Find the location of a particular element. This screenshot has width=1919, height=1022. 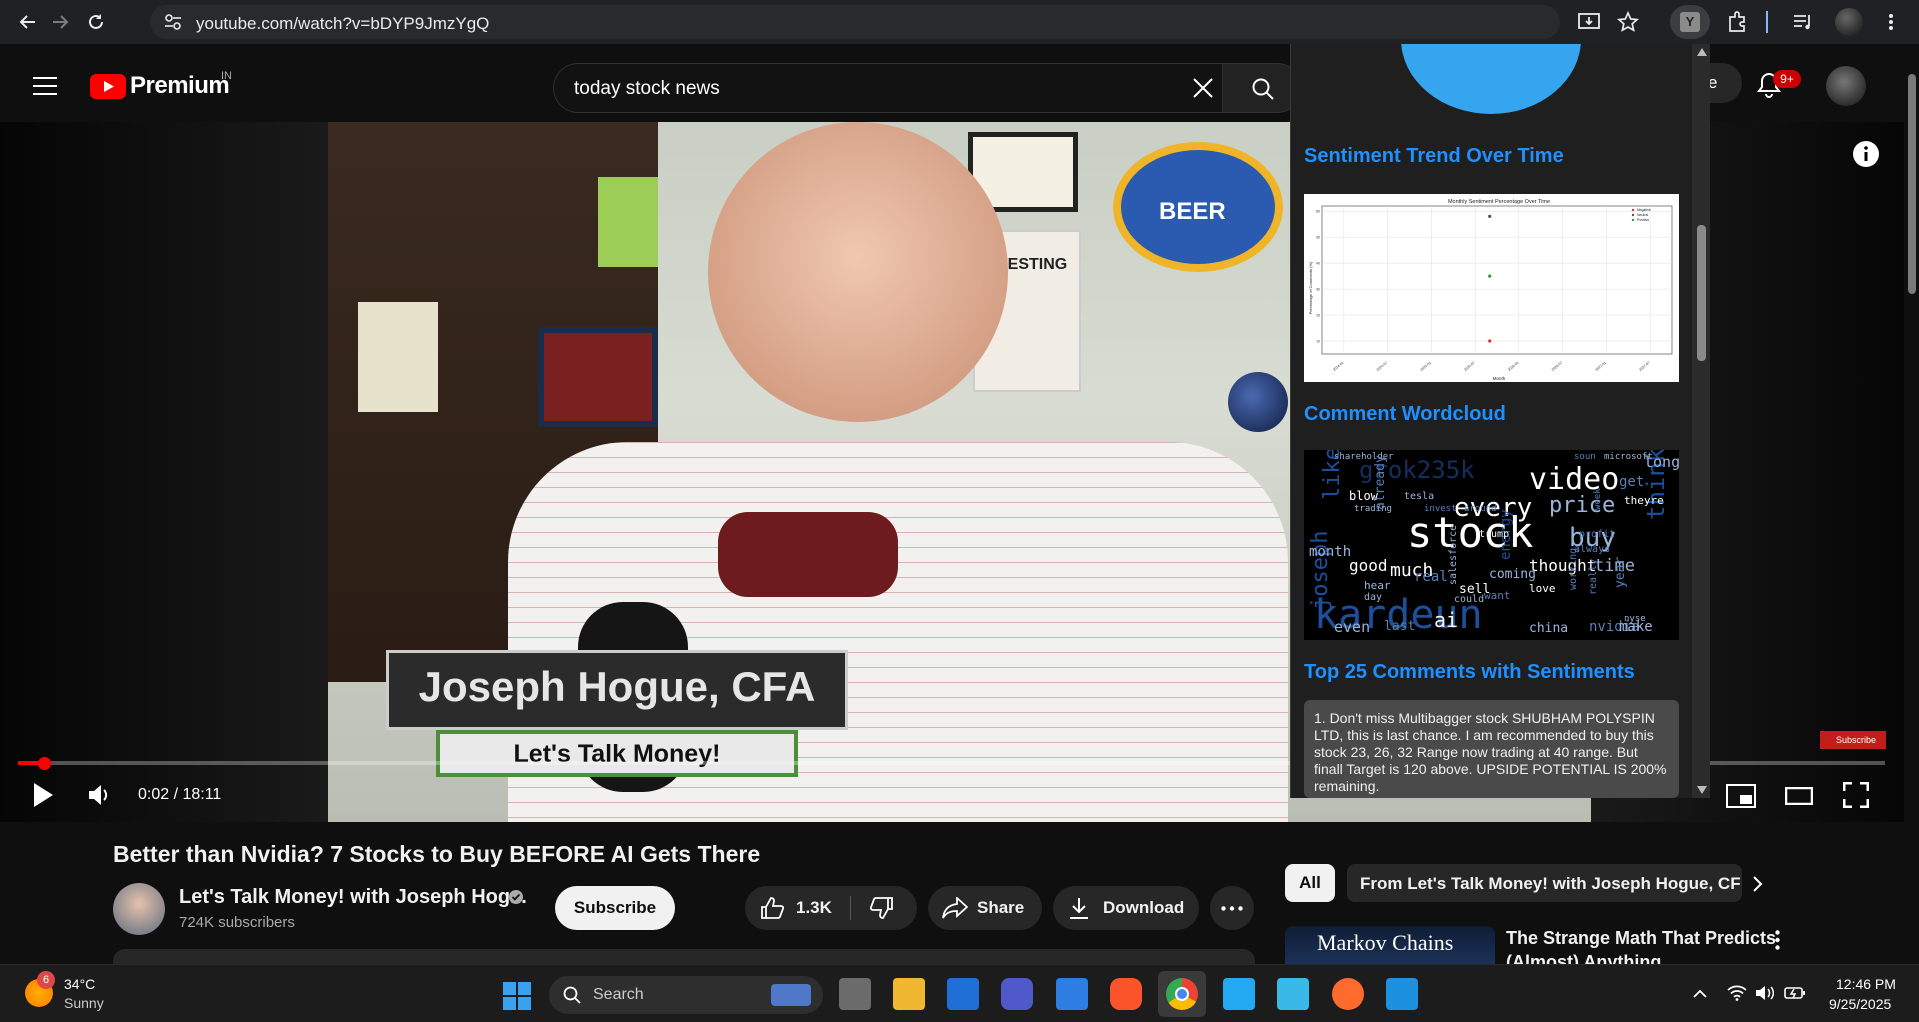

store-icon is located at coordinates (1072, 994).